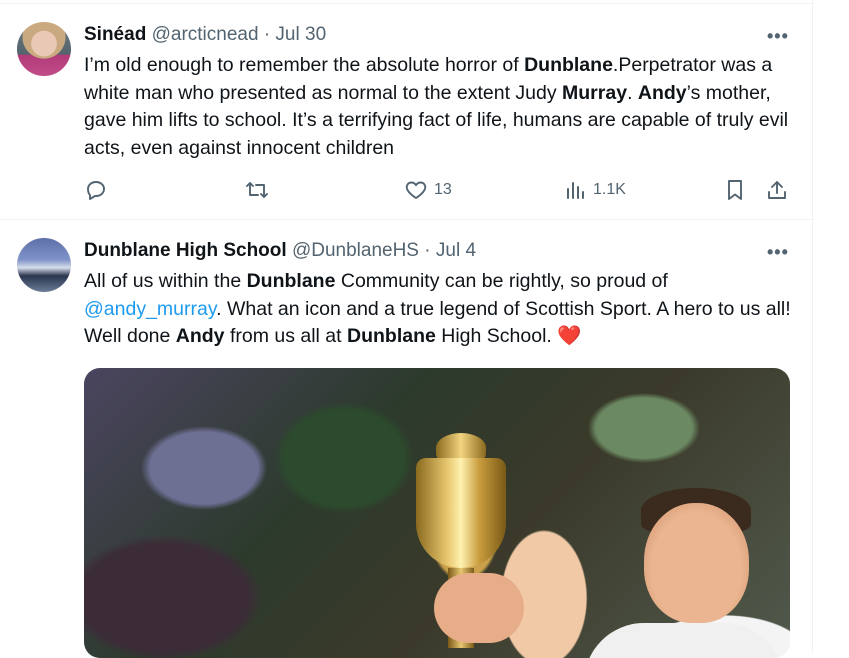 This screenshot has height=658, width=849. I want to click on tweet-header: Dunblane High School @DunblaneHS · Jul 4, so click(280, 251).